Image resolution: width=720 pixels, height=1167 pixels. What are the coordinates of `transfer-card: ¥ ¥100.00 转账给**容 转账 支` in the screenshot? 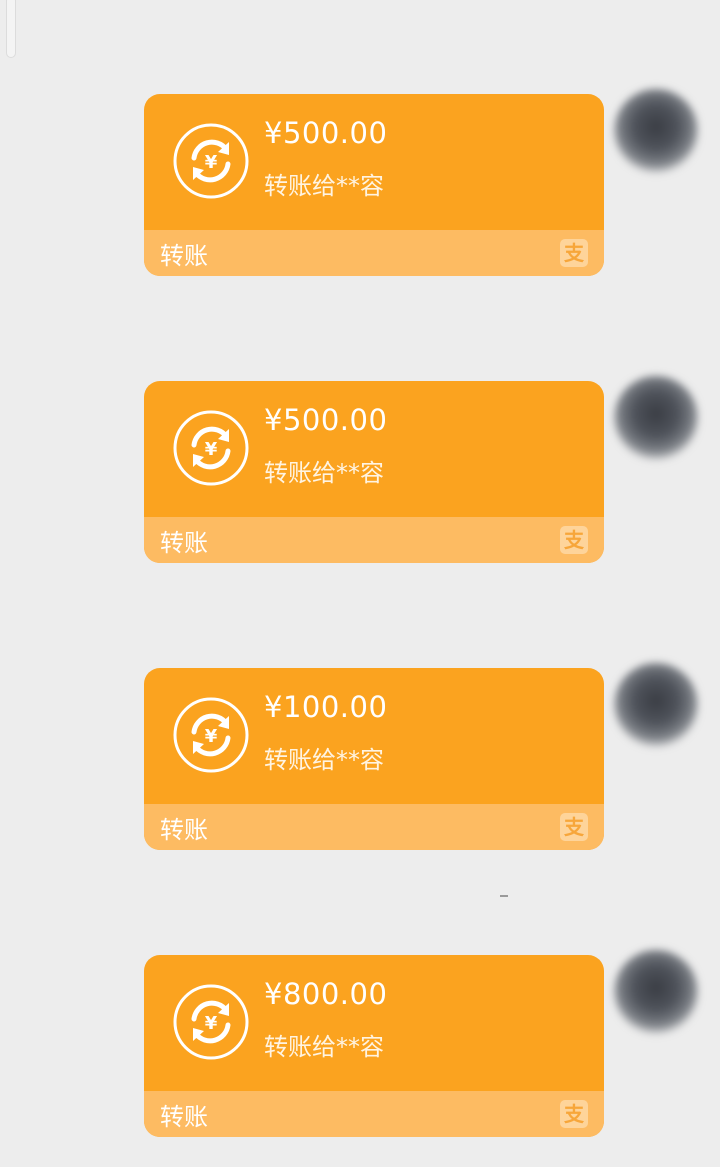 It's located at (374, 759).